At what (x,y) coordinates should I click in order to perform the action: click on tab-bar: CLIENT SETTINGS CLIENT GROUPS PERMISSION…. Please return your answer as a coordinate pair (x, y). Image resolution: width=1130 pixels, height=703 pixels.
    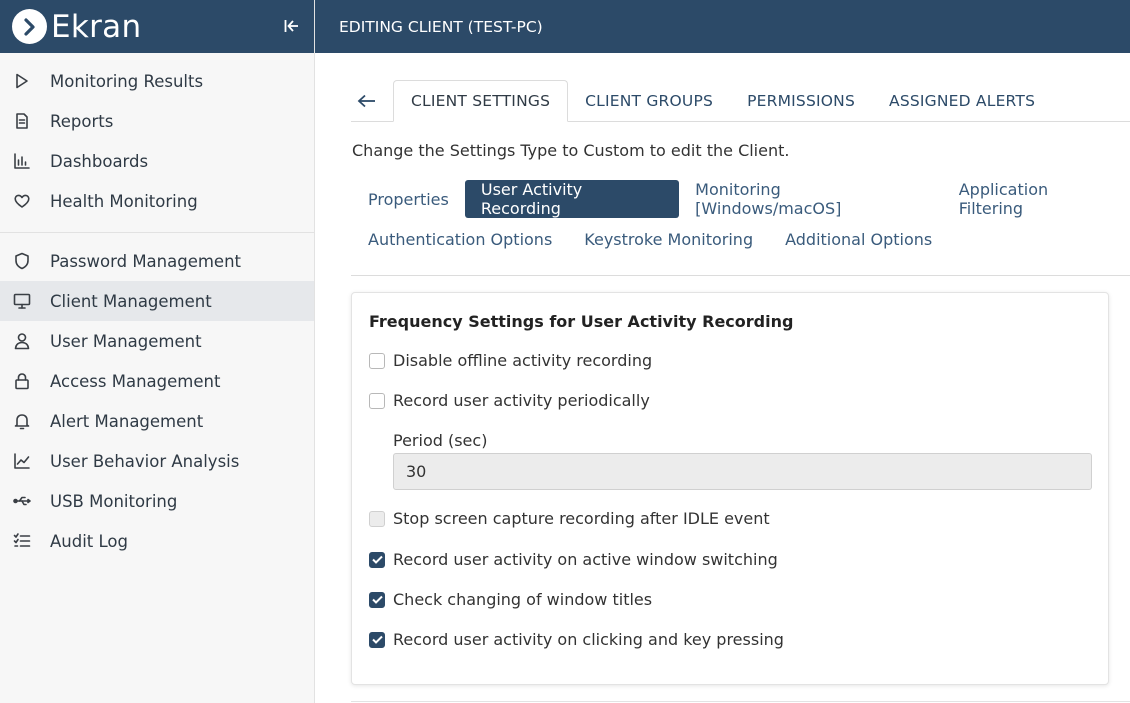
    Looking at the image, I should click on (740, 101).